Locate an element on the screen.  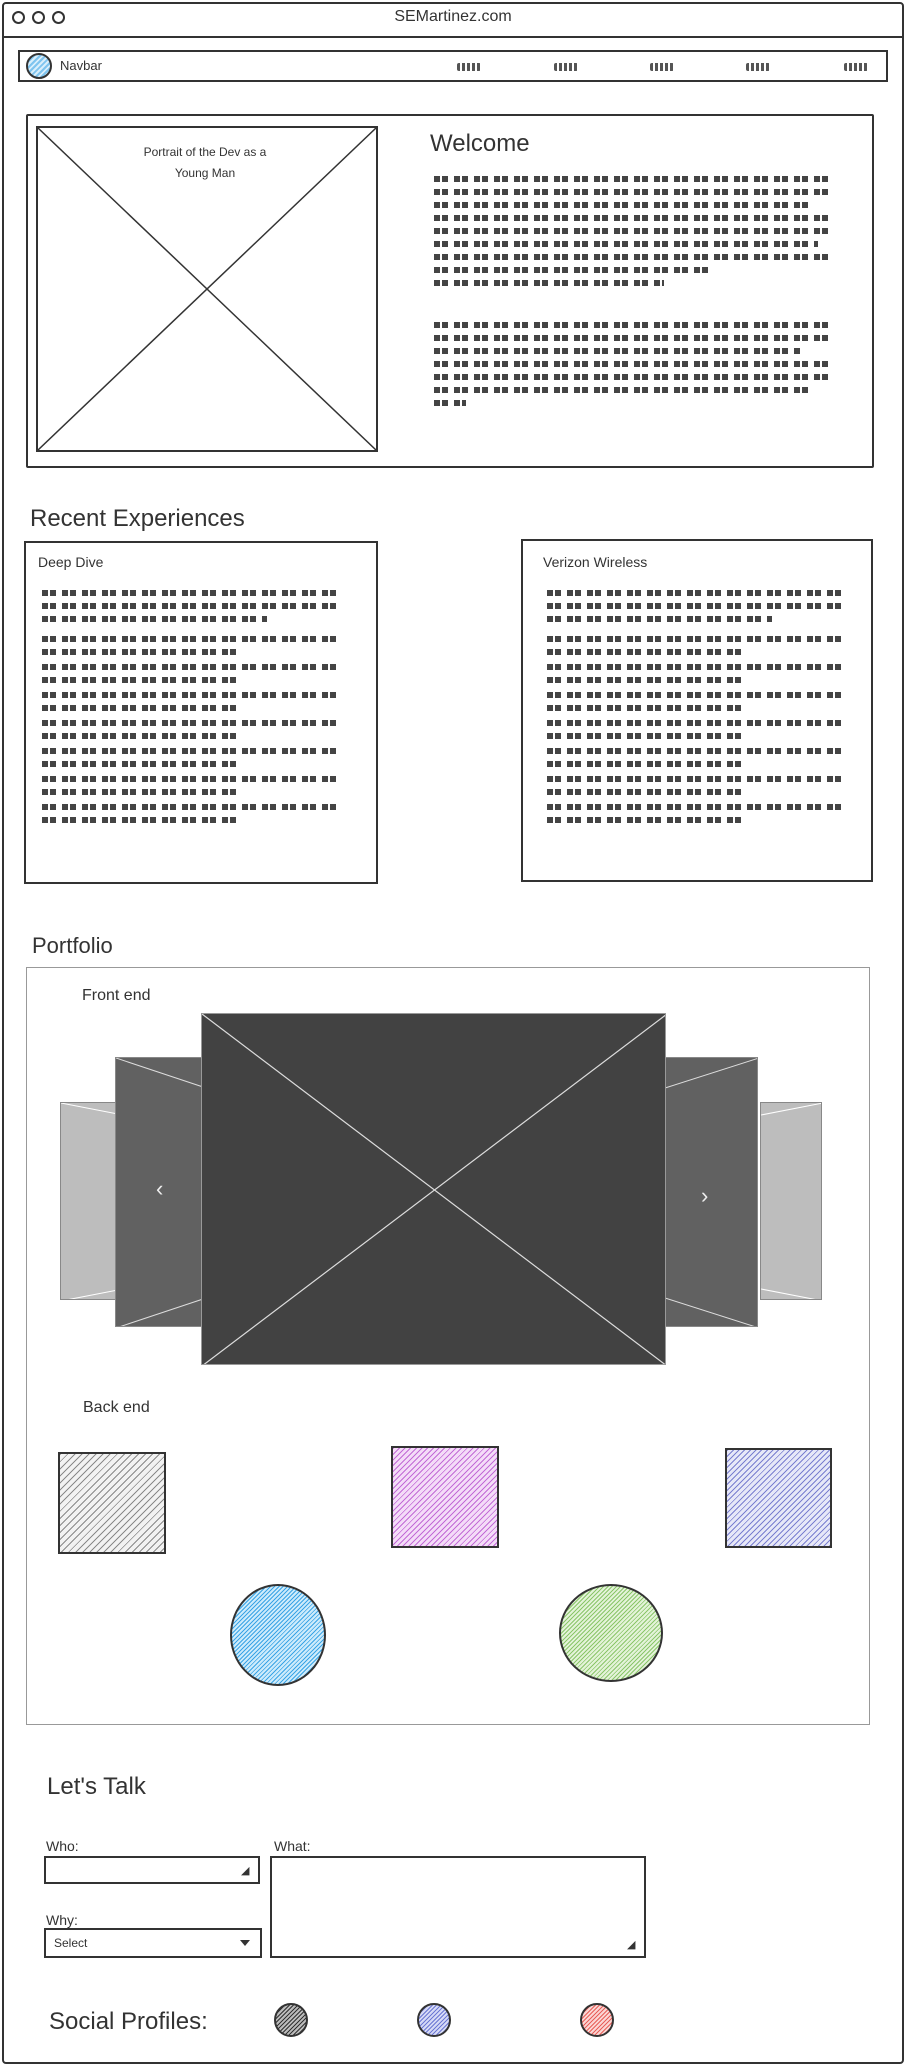
chevron-right-icon: › is located at coordinates (704, 1196).